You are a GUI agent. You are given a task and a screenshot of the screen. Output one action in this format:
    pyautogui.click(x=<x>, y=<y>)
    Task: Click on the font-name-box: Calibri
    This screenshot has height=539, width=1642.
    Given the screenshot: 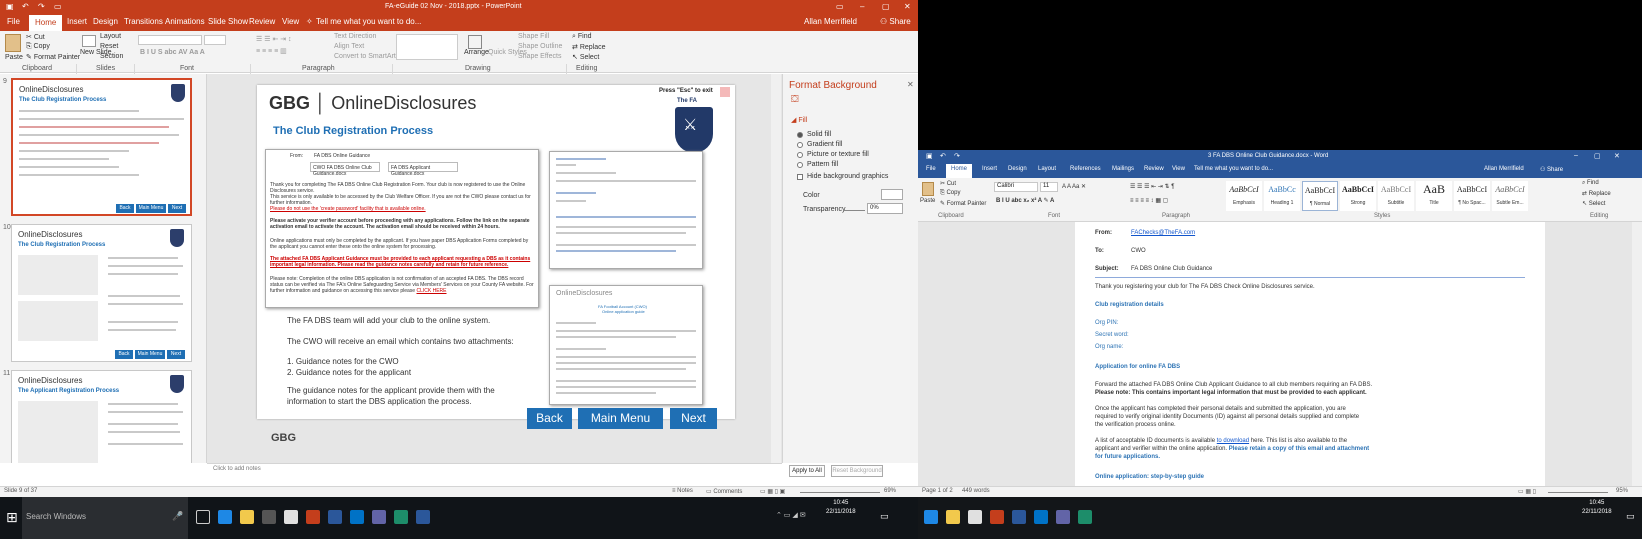 What is the action you would take?
    pyautogui.click(x=1016, y=187)
    